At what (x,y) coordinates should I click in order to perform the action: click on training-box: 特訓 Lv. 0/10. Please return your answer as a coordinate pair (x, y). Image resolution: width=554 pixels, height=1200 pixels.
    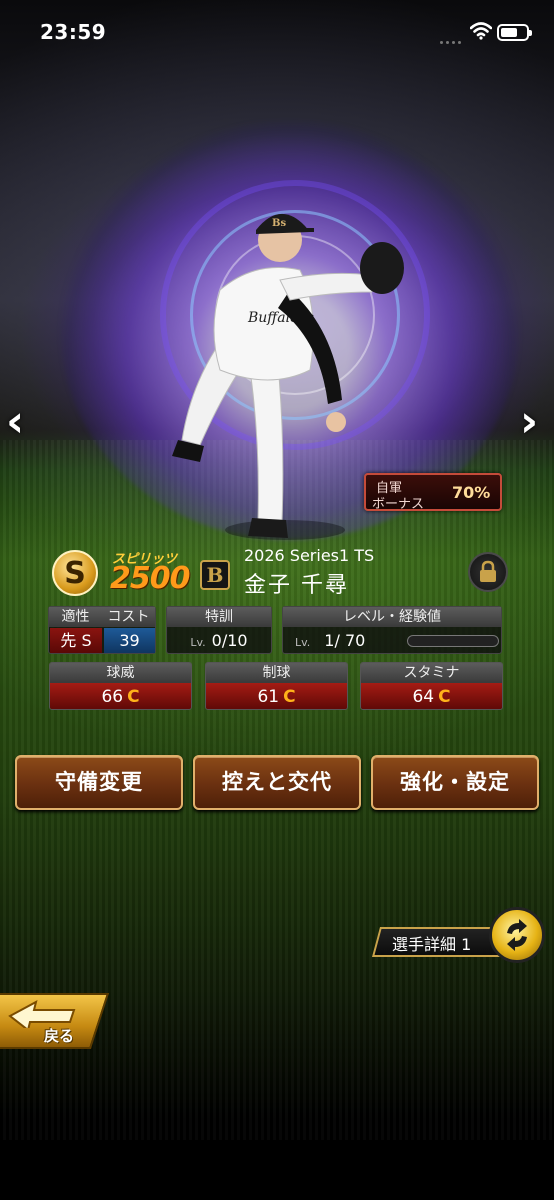
    Looking at the image, I should click on (219, 630).